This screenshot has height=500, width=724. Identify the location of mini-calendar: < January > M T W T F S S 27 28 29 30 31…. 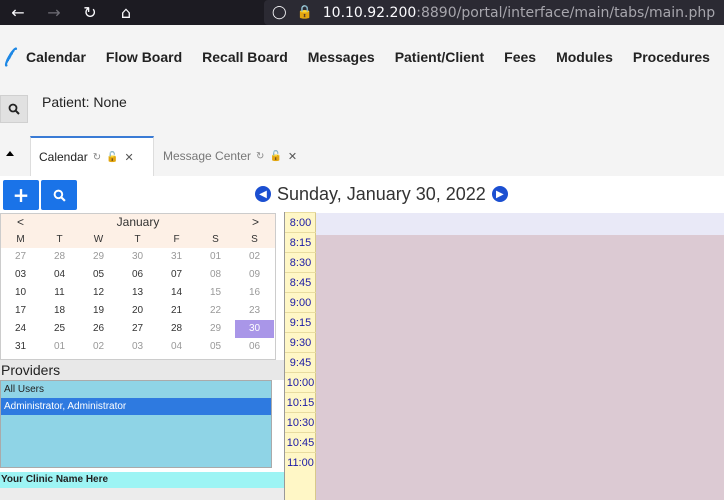
(138, 286).